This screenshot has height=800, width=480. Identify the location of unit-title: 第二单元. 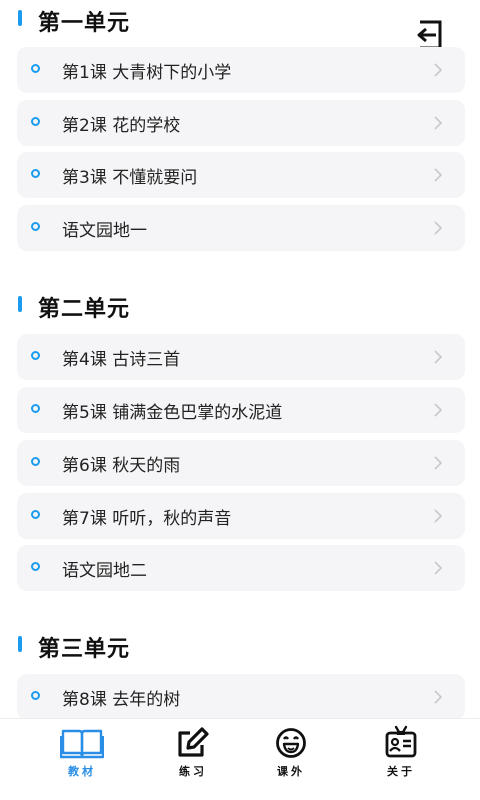
(84, 309).